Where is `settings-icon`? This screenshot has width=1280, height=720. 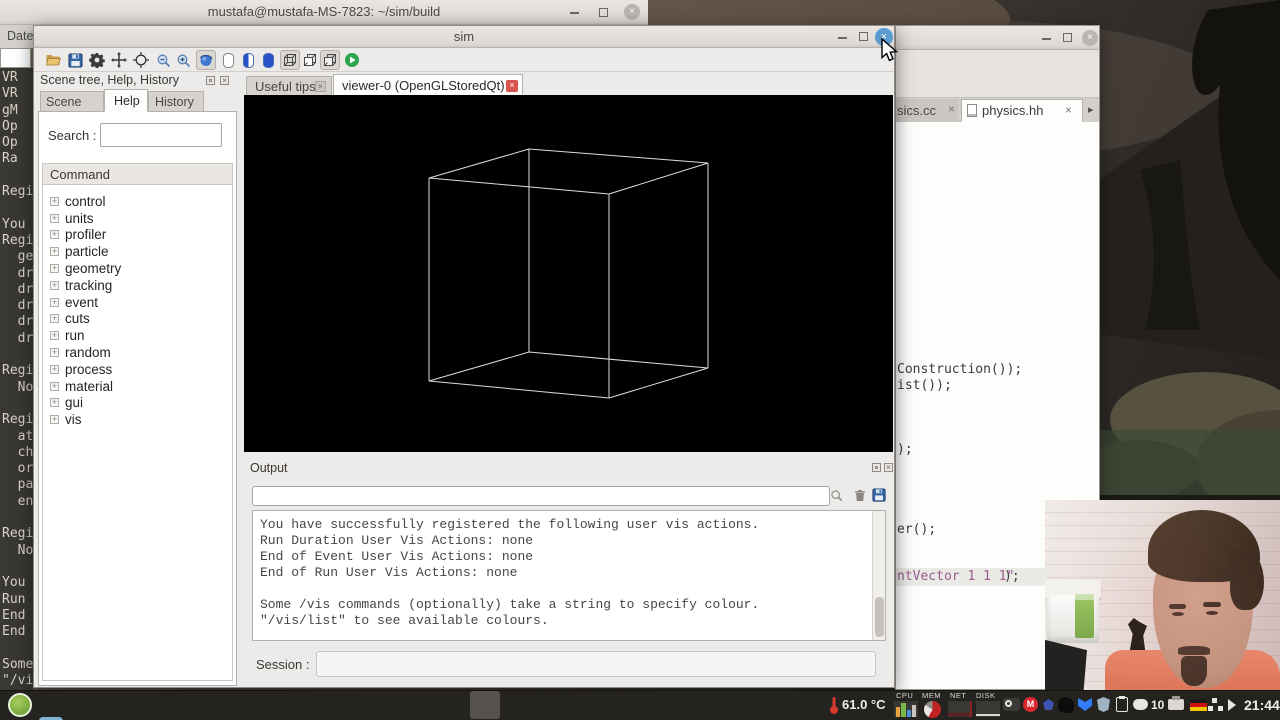
settings-icon is located at coordinates (97, 60).